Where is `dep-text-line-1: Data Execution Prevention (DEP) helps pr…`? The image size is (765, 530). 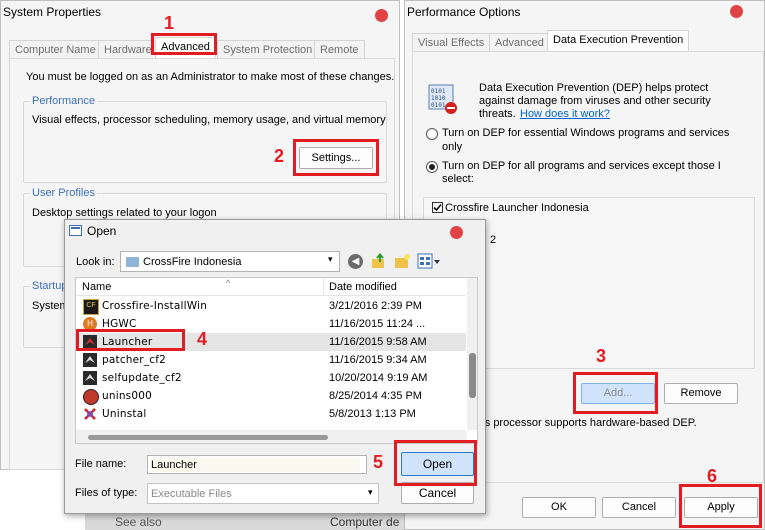
dep-text-line-1: Data Execution Prevention (DEP) helps pr… is located at coordinates (594, 88).